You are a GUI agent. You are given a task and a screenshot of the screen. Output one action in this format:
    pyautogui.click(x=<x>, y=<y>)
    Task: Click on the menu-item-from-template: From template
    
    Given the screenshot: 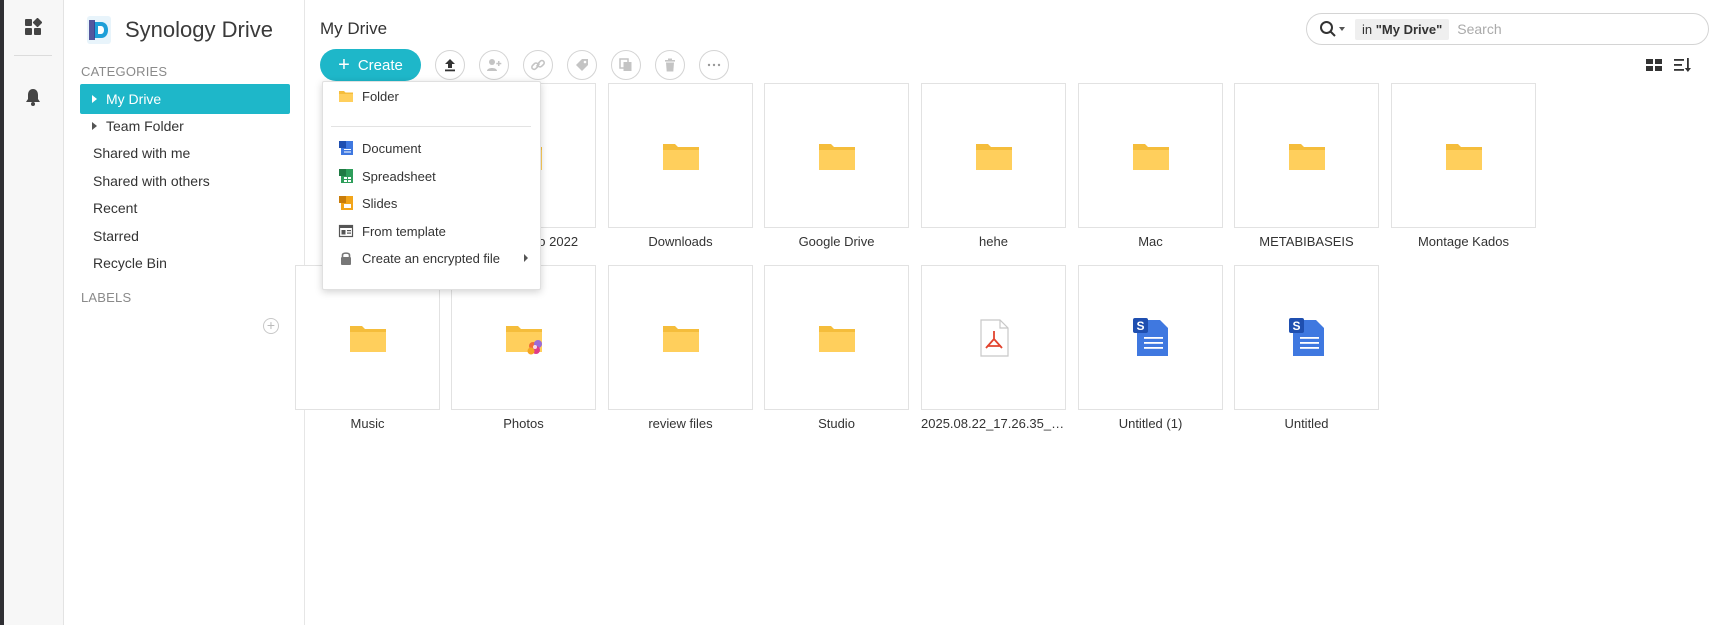 What is the action you would take?
    pyautogui.click(x=432, y=231)
    